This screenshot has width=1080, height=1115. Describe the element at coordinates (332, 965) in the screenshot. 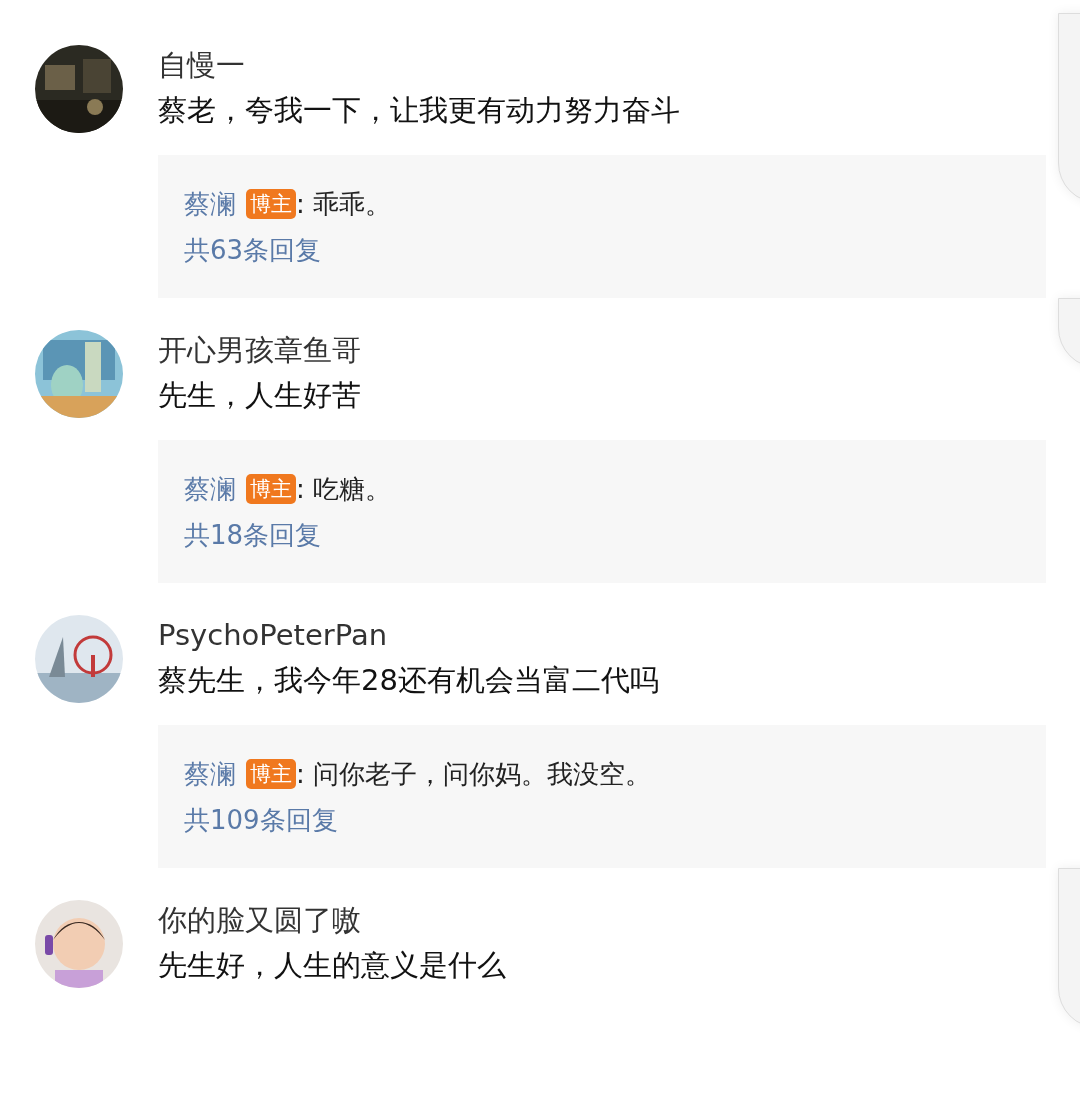

I see `comment-text: 先生好，人生的意义是什么` at that location.